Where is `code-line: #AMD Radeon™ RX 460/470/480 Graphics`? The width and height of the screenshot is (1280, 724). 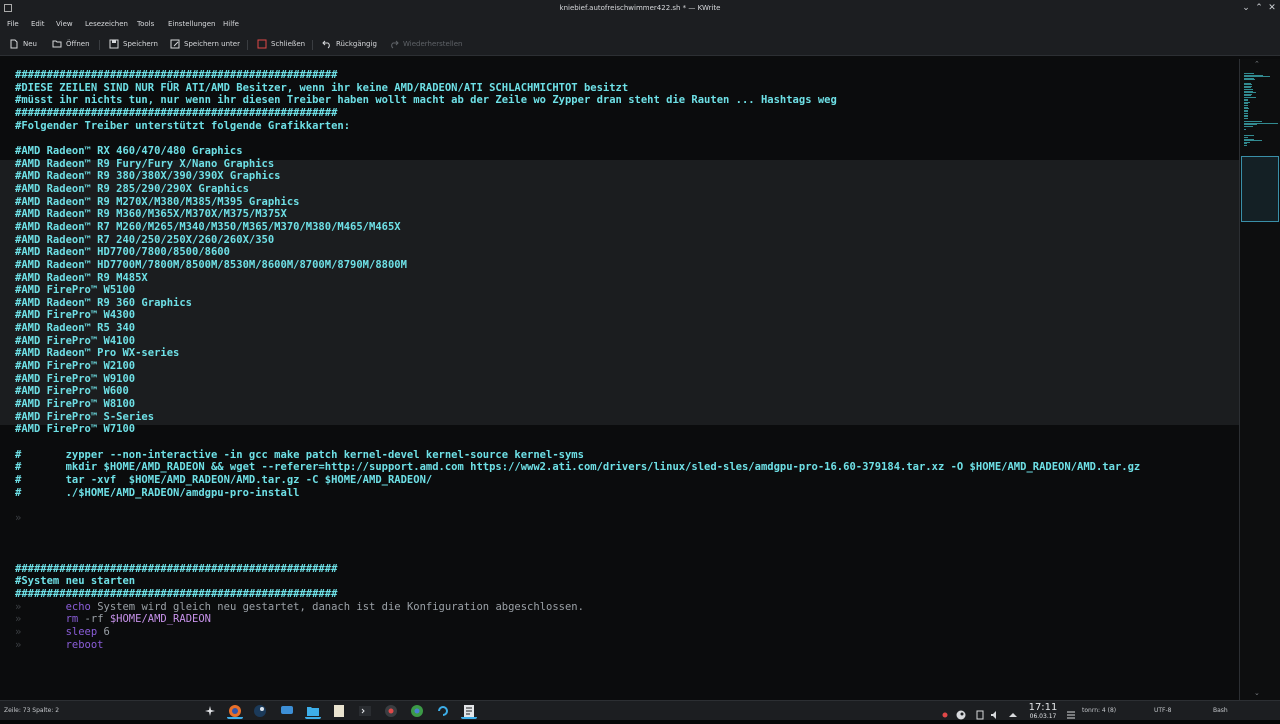 code-line: #AMD Radeon™ RX 460/470/480 Graphics is located at coordinates (577, 151).